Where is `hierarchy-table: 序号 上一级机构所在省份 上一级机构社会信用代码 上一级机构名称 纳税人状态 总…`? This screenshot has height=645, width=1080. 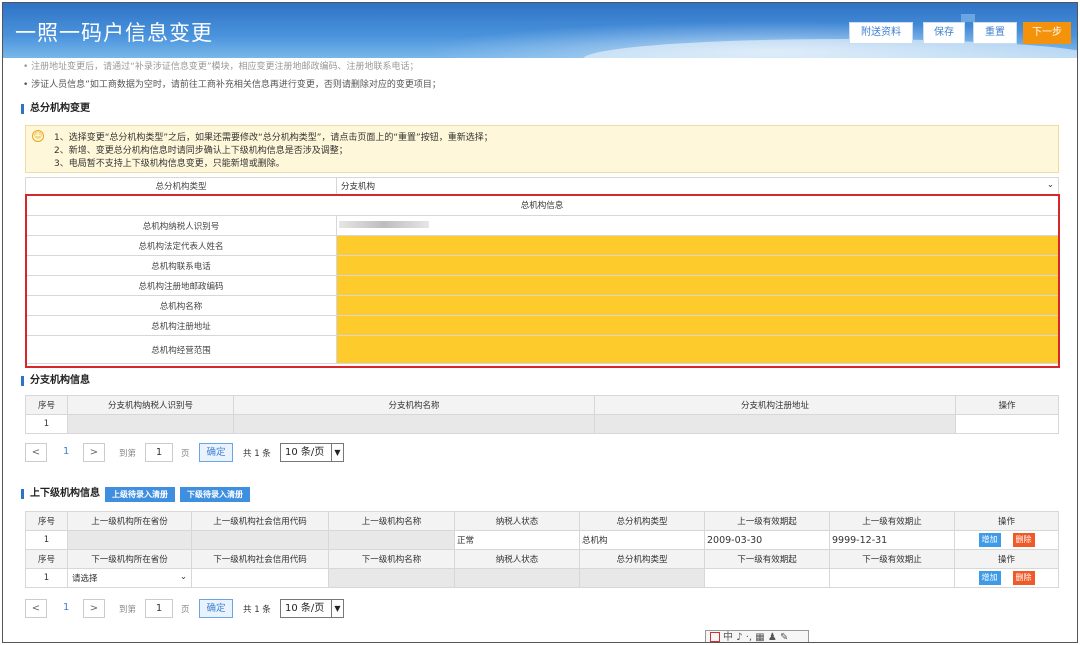
hierarchy-table: 序号 上一级机构所在省份 上一级机构社会信用代码 上一级机构名称 纳税人状态 总… is located at coordinates (542, 549).